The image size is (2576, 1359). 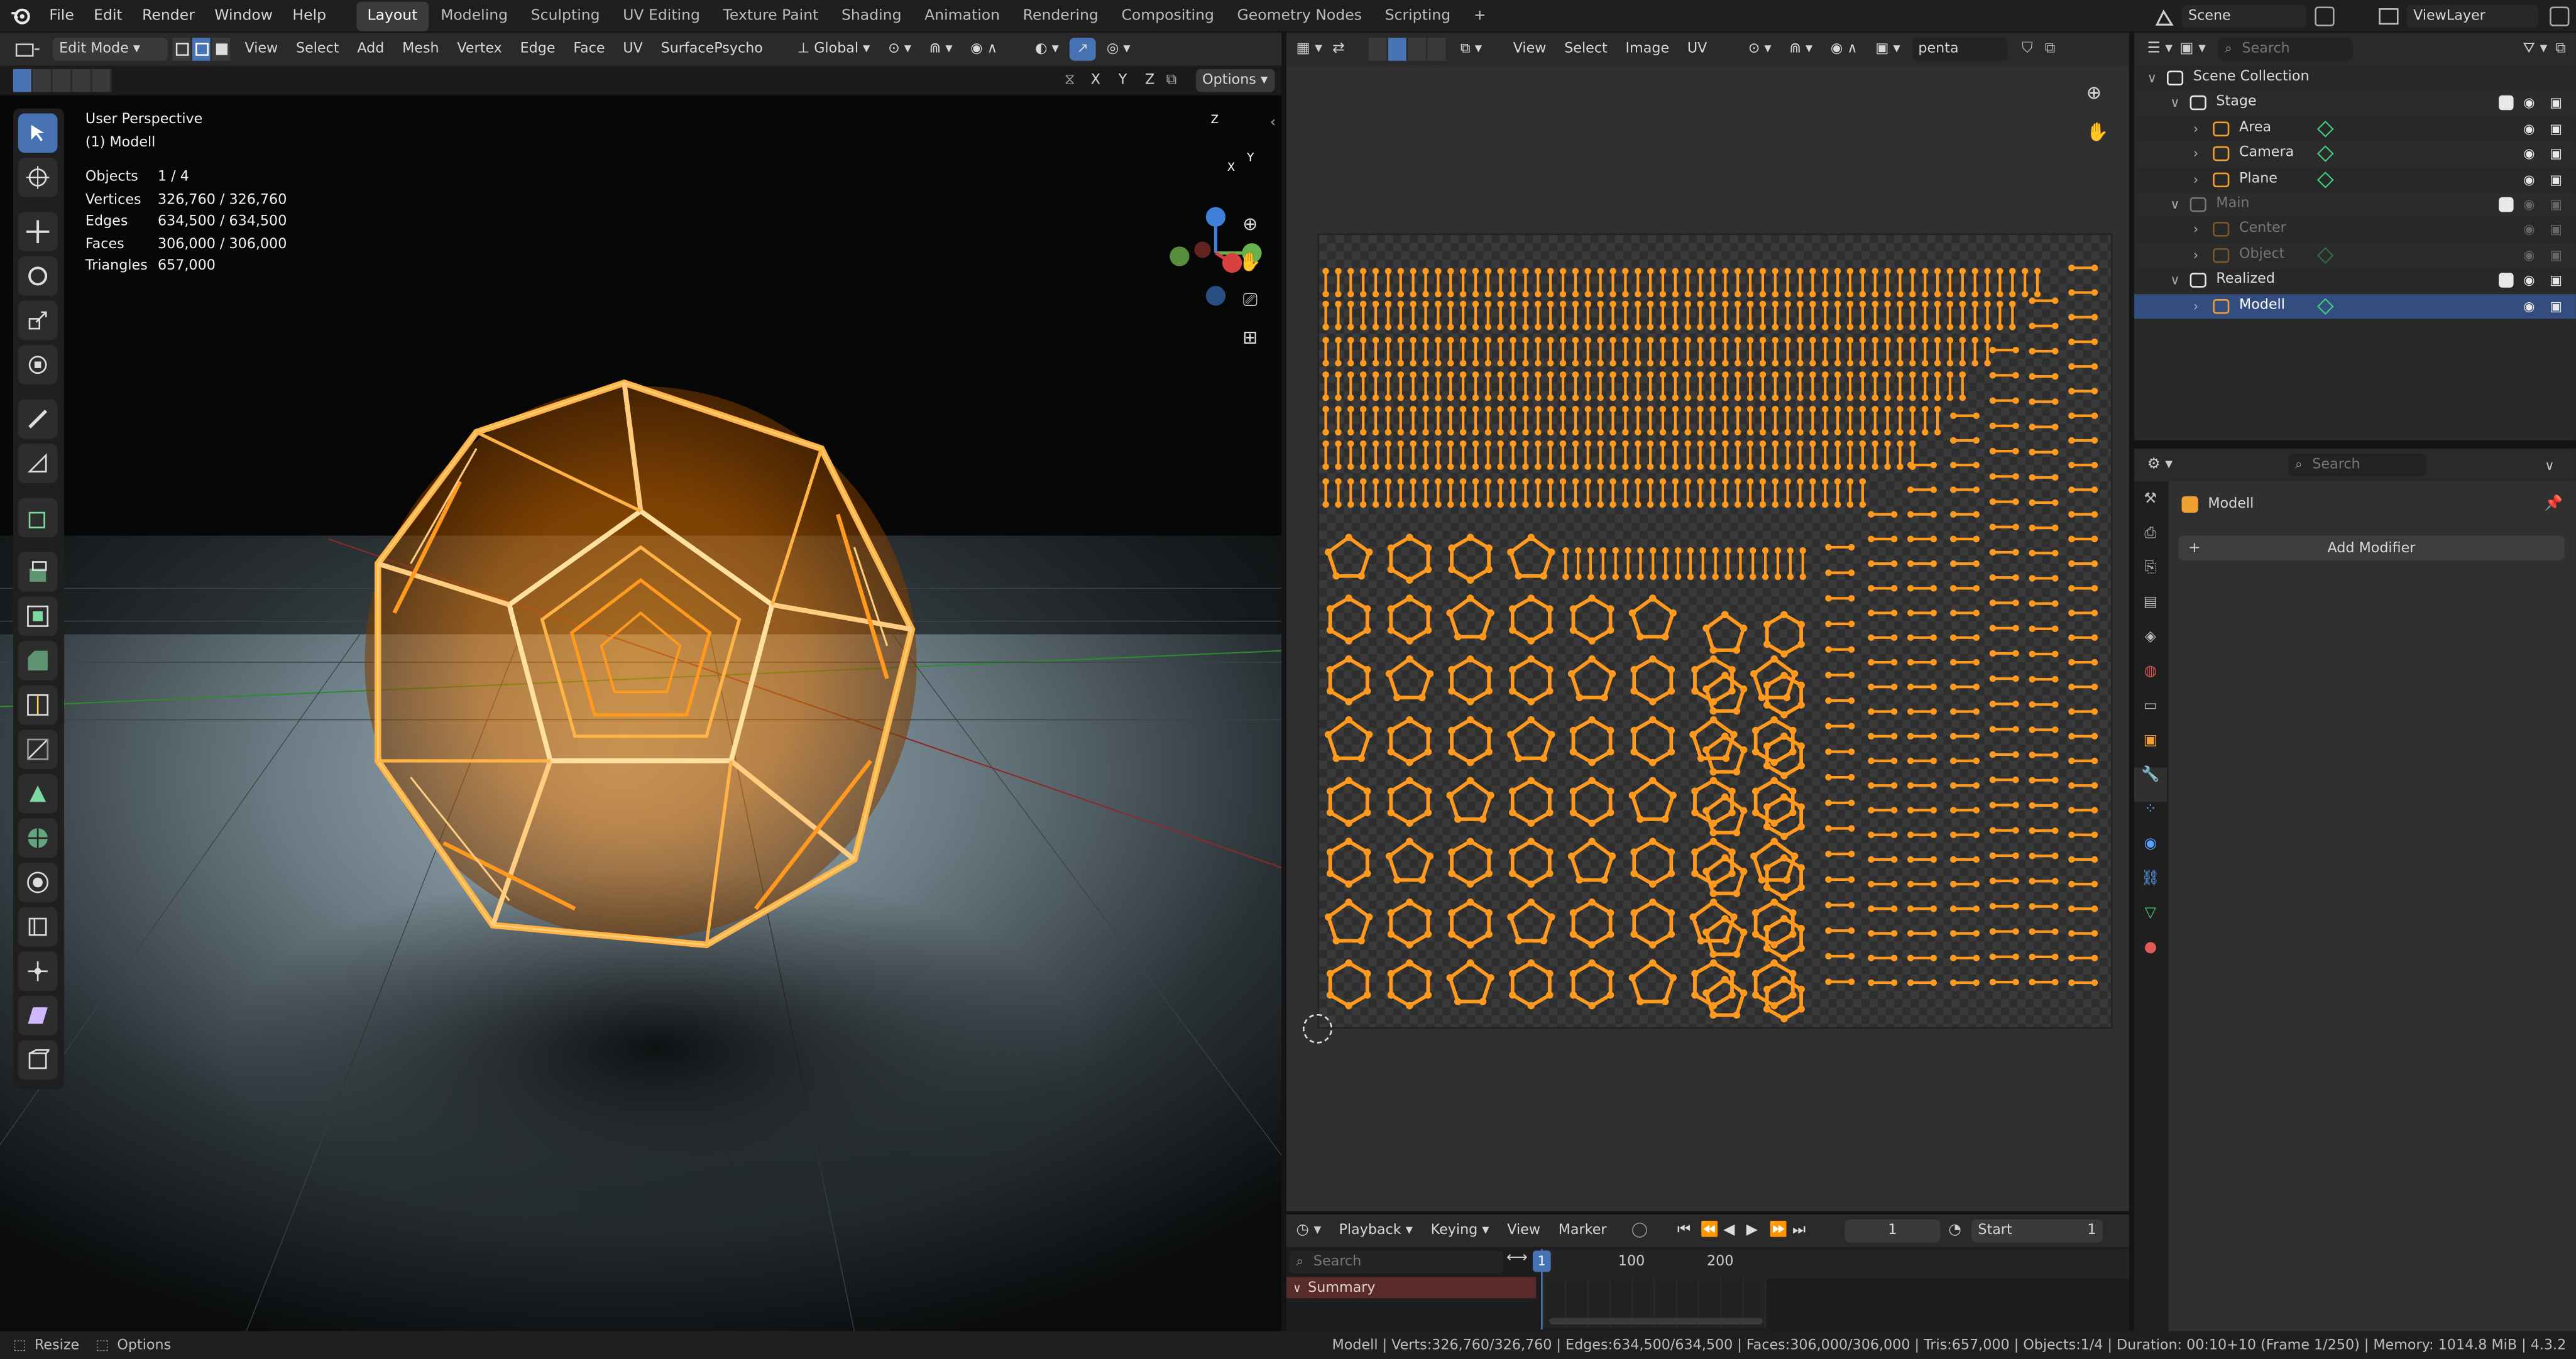 I want to click on object-tab-icon: ▣, so click(x=2150, y=750).